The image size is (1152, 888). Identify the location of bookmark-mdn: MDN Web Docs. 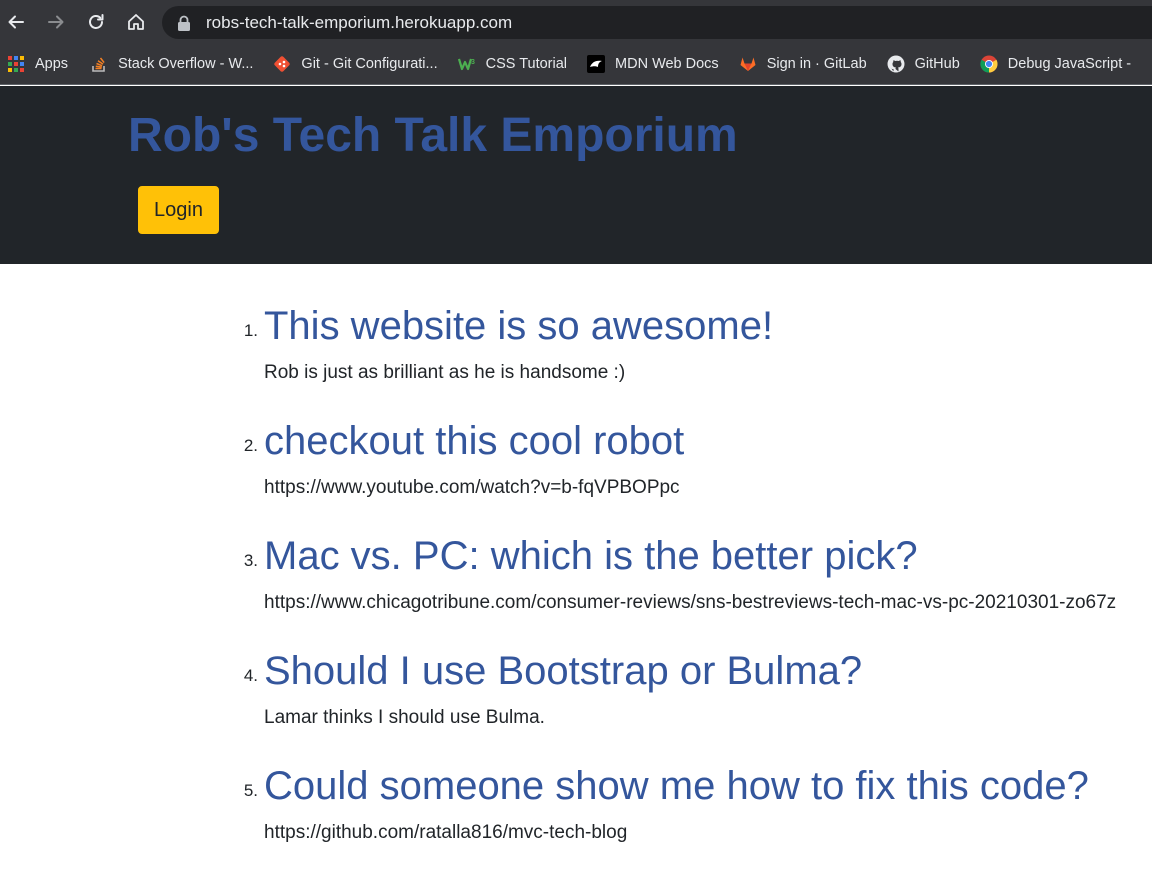
(653, 64).